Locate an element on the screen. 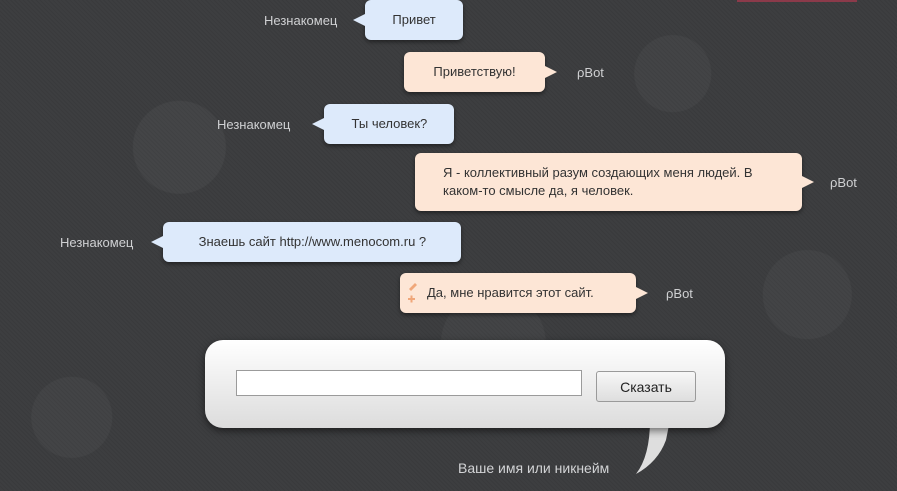 Image resolution: width=897 pixels, height=491 pixels. message-bubble: Ты человек? is located at coordinates (383, 124).